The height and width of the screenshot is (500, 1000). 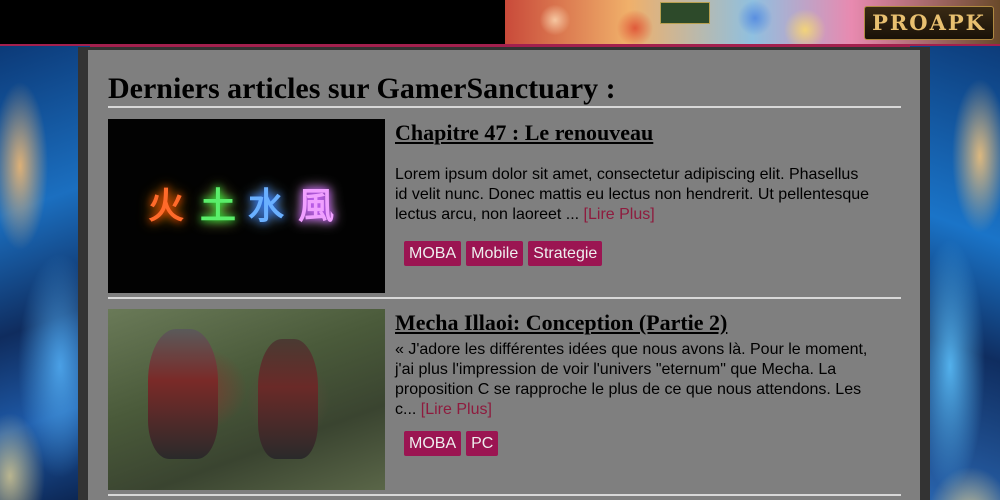 What do you see at coordinates (316, 206) in the screenshot?
I see `wind-glyph: 風` at bounding box center [316, 206].